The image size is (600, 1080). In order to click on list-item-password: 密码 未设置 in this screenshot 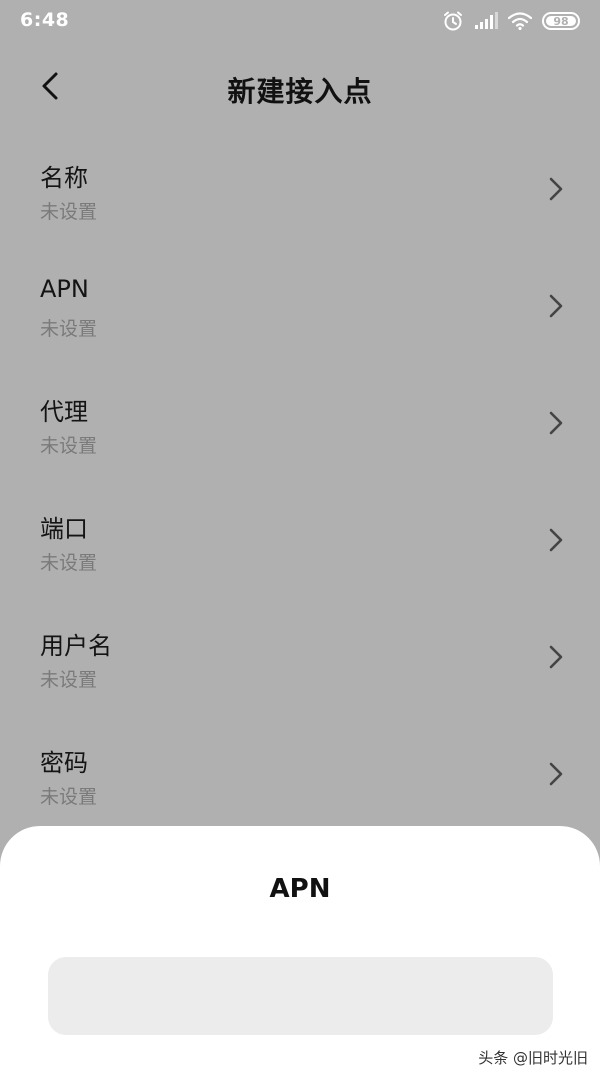, I will do `click(300, 775)`.